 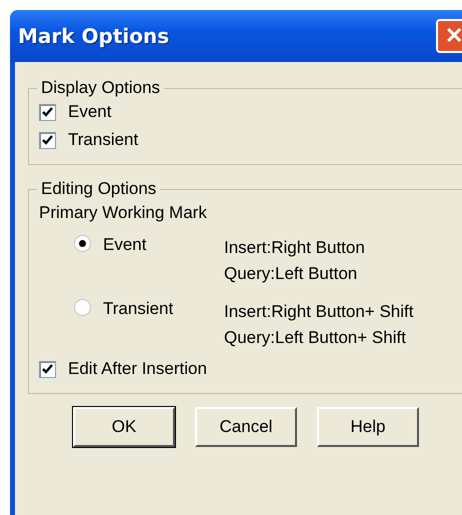 I want to click on group-title: Display Options, so click(x=101, y=88).